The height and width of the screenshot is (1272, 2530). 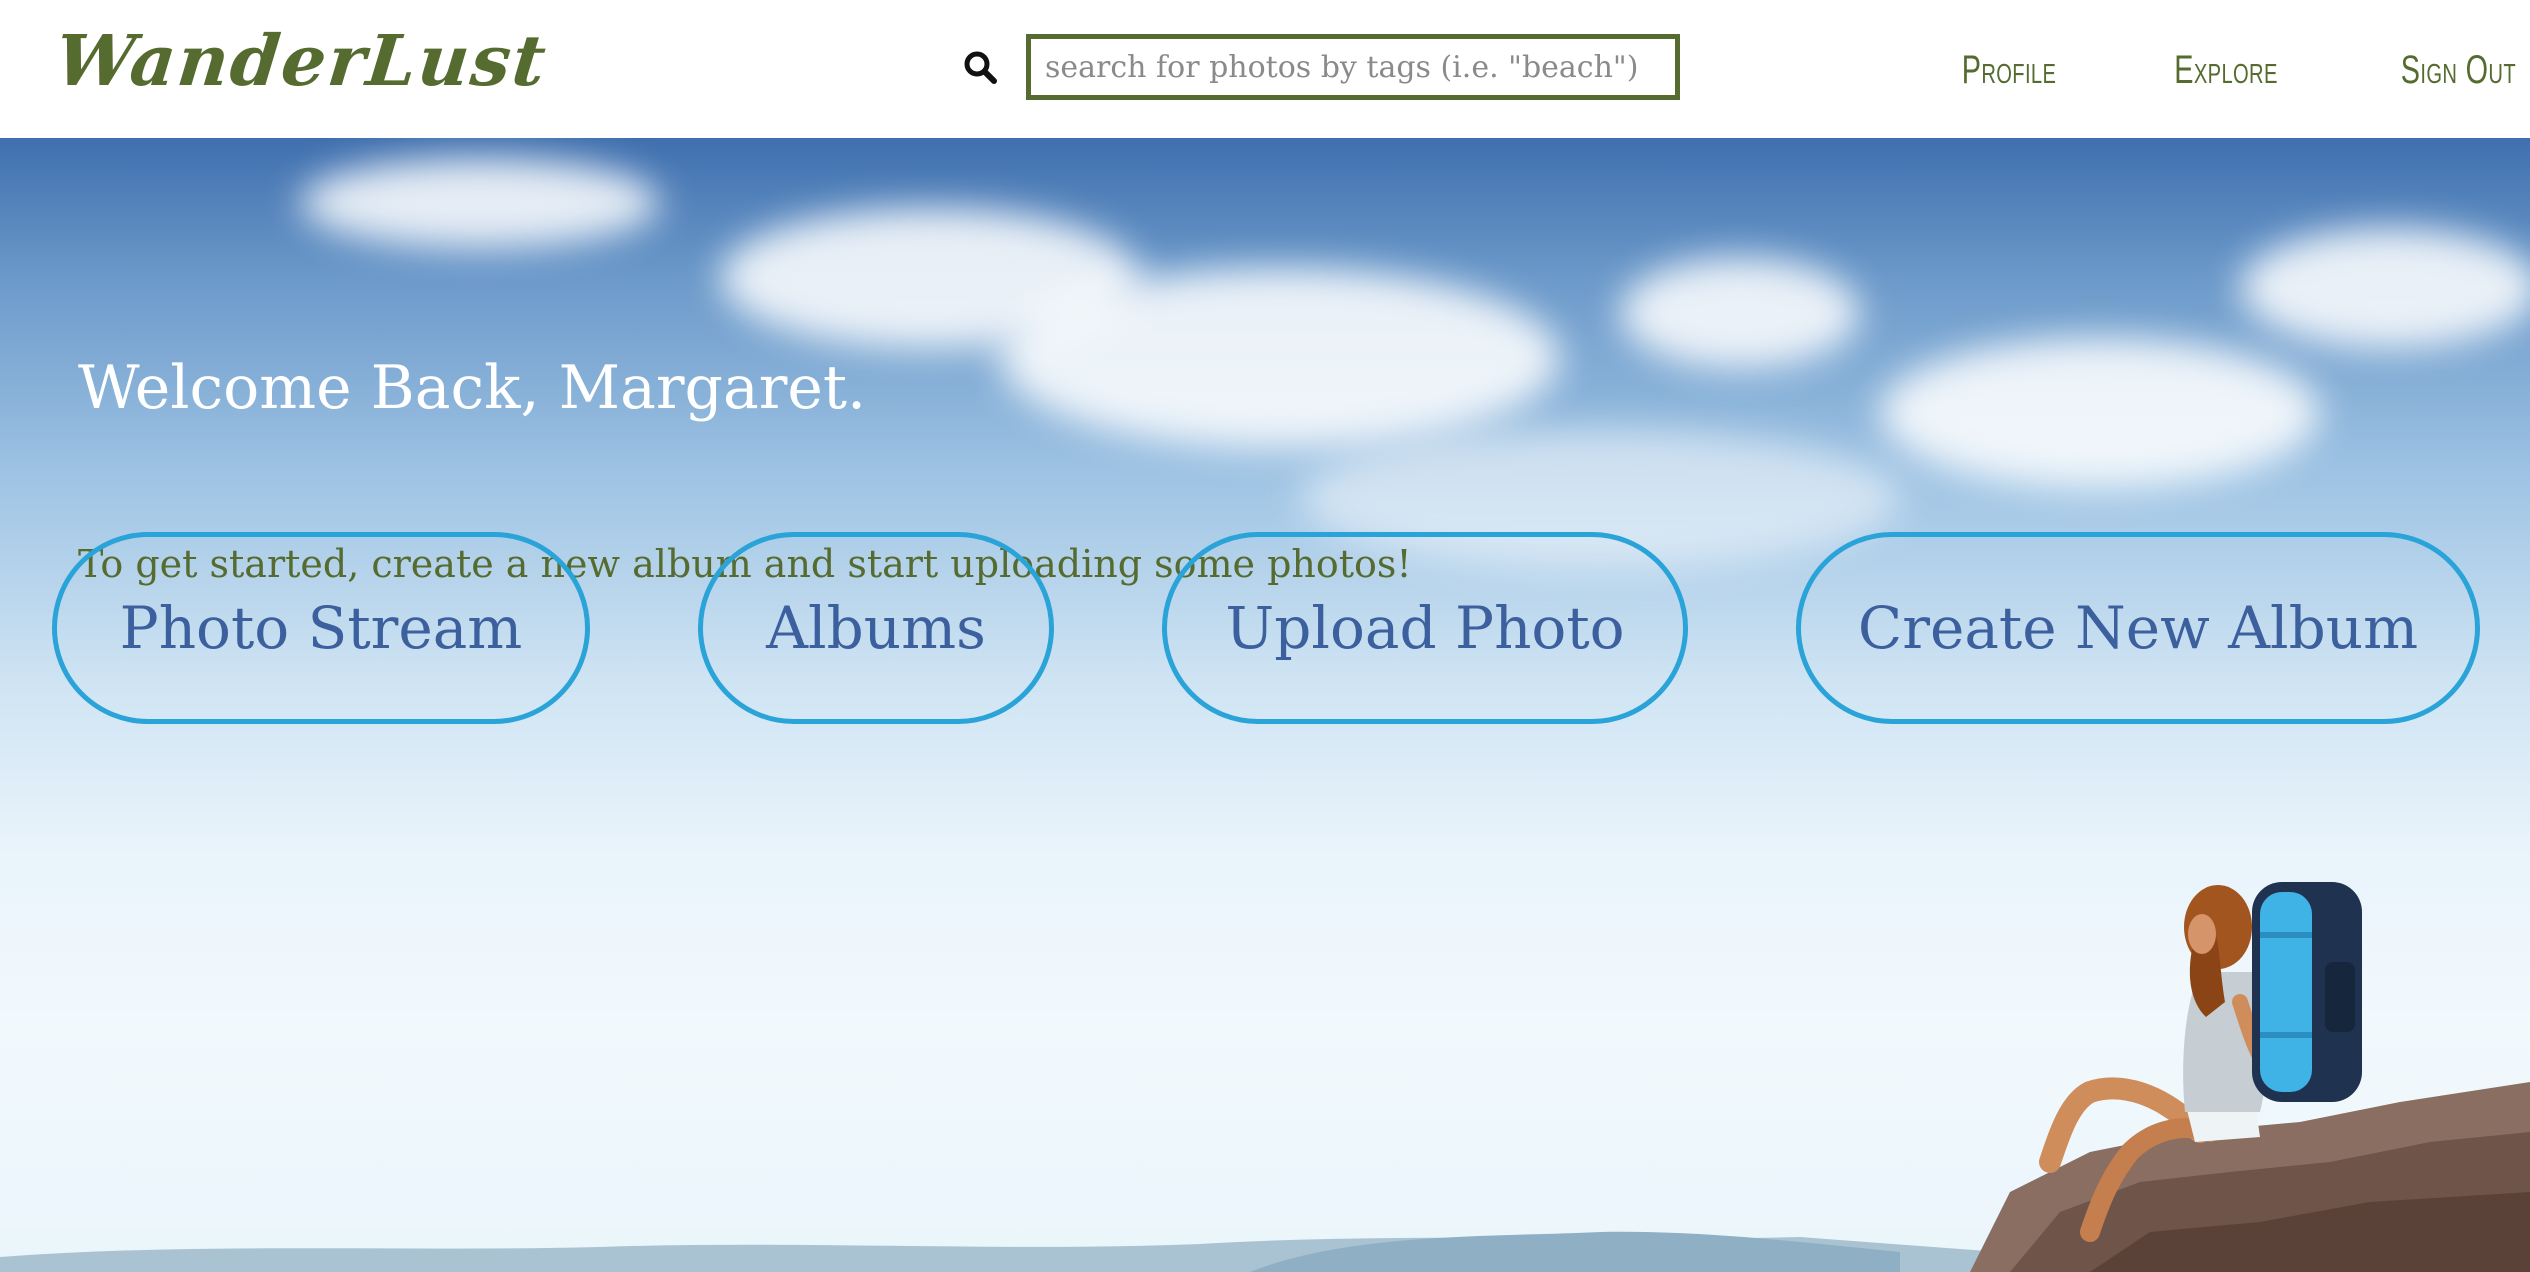 I want to click on main-nav: Profile Explore Sign Out, so click(x=2181, y=70).